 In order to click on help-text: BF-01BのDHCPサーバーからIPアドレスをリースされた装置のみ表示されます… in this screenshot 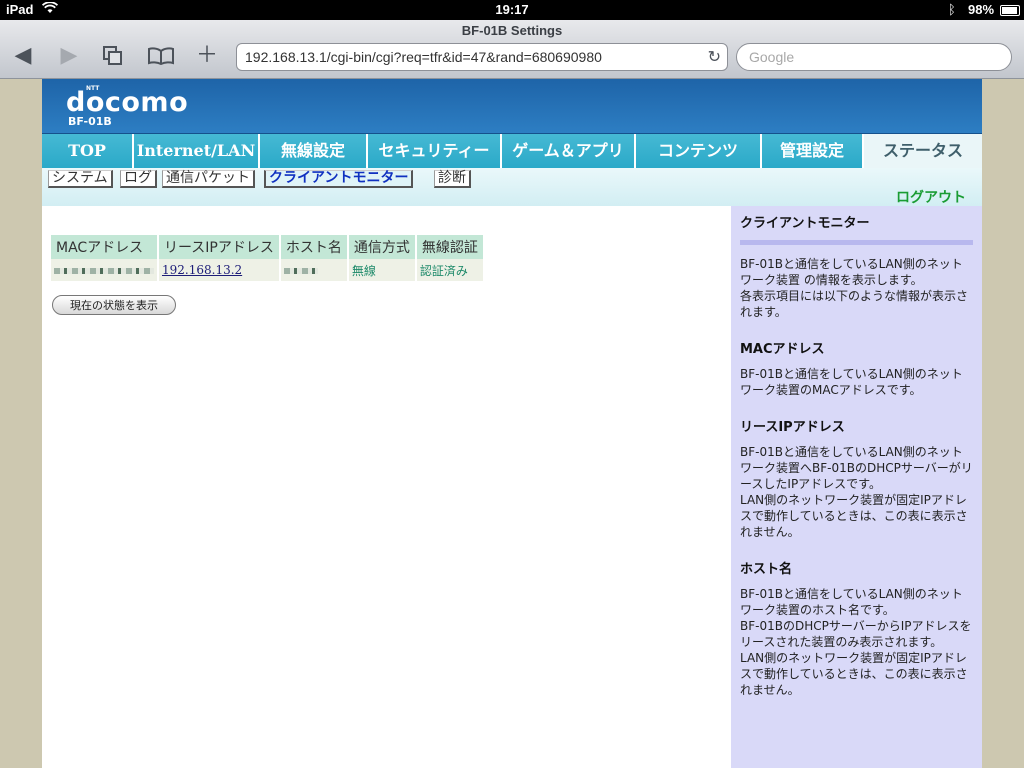, I will do `click(856, 634)`.